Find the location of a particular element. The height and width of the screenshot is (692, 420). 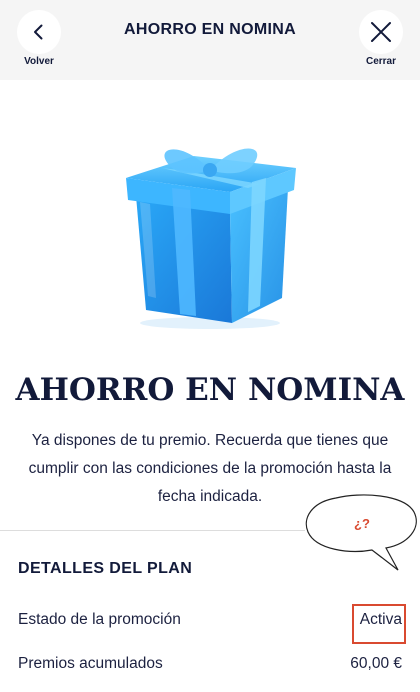

close-circle is located at coordinates (381, 32).